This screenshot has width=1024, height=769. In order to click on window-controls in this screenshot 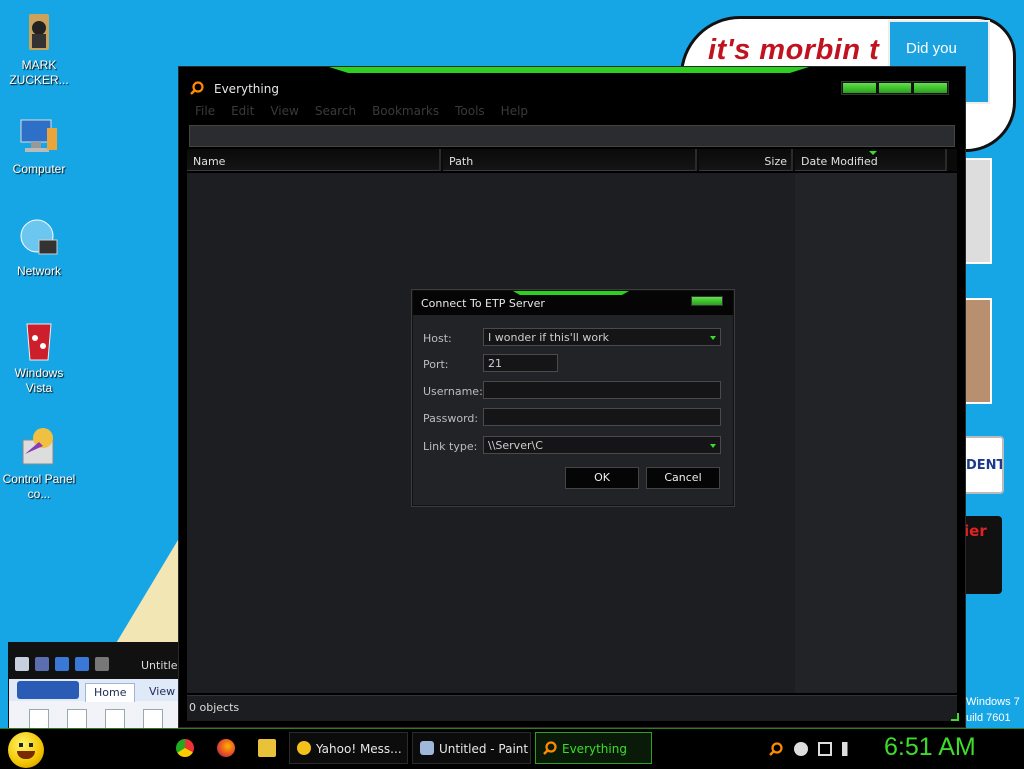, I will do `click(895, 88)`.